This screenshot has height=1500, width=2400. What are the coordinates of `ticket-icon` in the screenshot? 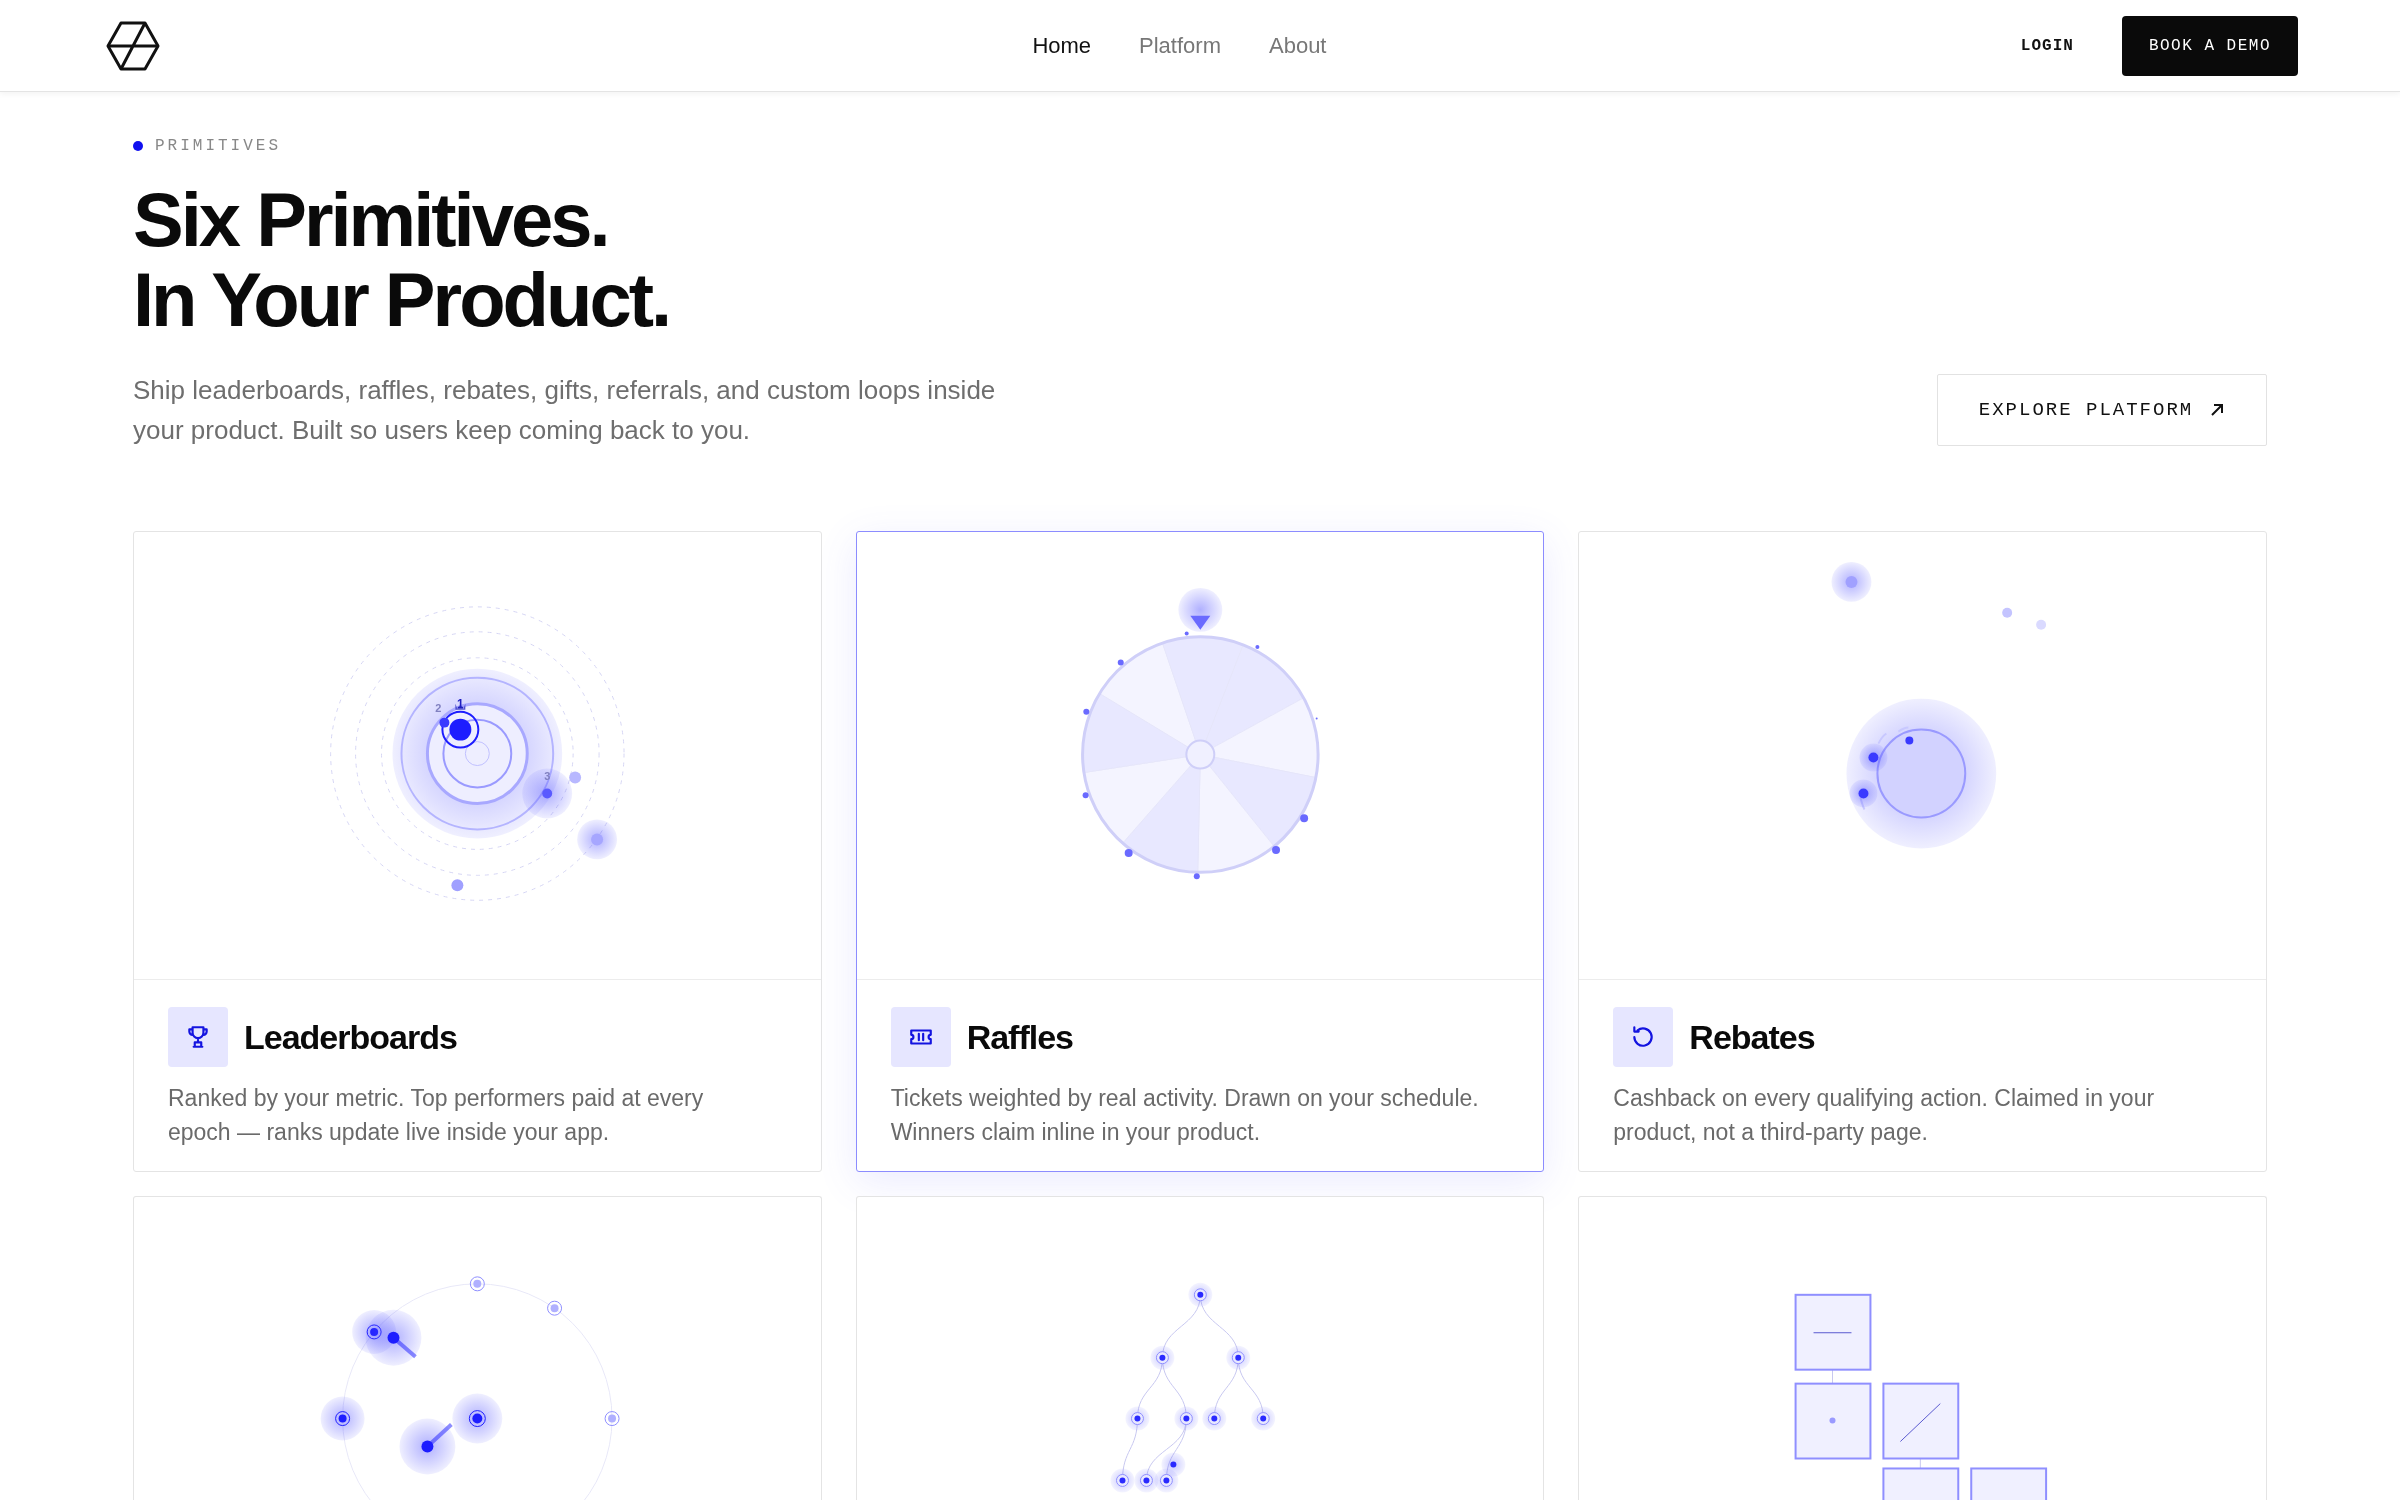 It's located at (920, 1037).